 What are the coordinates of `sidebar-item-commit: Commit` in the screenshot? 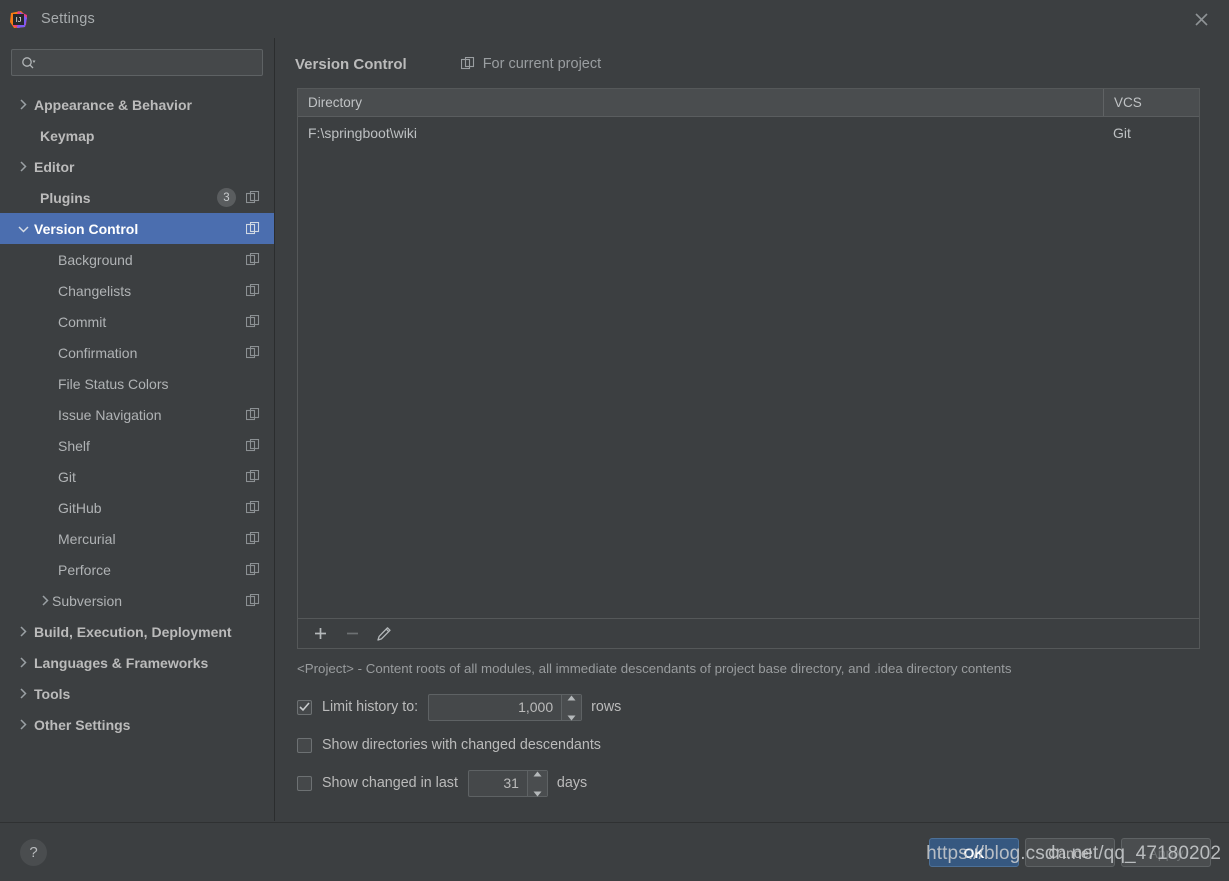 It's located at (137, 321).